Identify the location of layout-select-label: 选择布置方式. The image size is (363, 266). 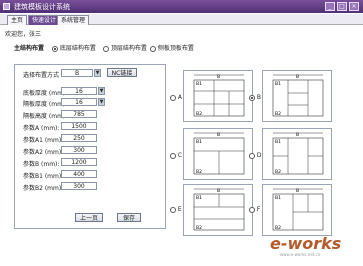
(41, 75).